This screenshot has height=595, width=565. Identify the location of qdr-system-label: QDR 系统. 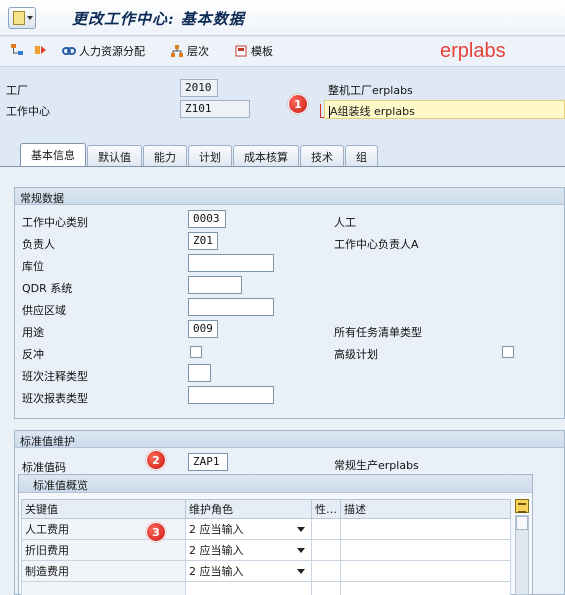
(47, 288).